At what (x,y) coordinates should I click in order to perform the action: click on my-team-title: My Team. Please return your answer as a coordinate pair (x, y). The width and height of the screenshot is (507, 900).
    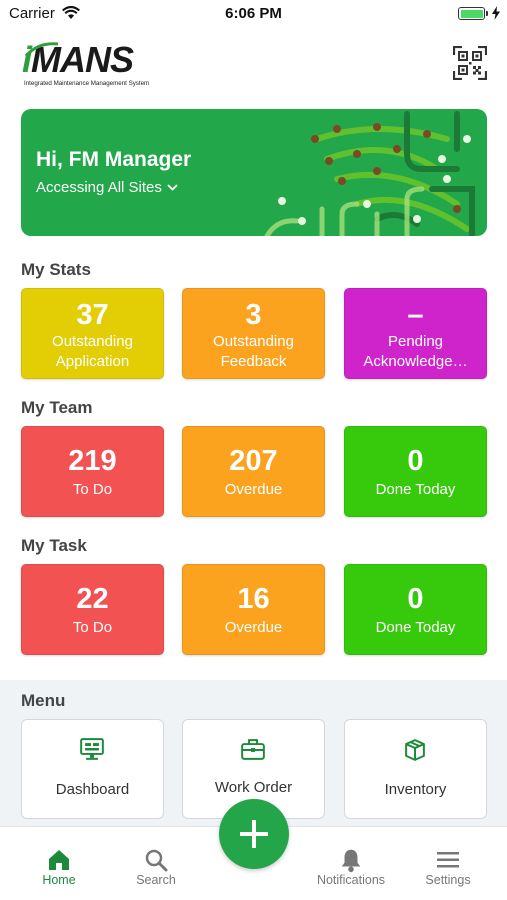
    Looking at the image, I should click on (57, 407).